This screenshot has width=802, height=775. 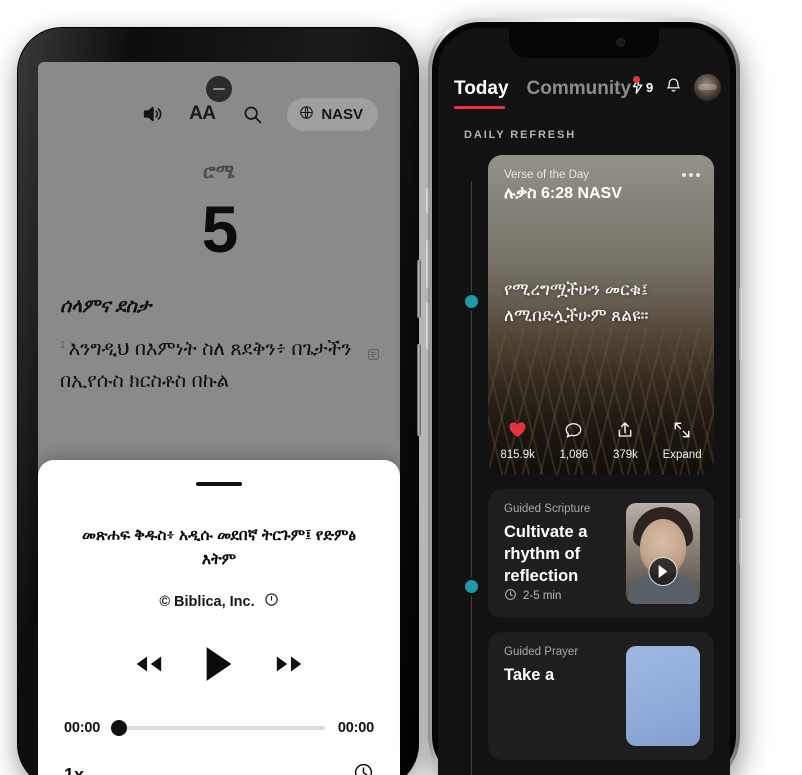 What do you see at coordinates (682, 455) in the screenshot?
I see `expand-label: Expand` at bounding box center [682, 455].